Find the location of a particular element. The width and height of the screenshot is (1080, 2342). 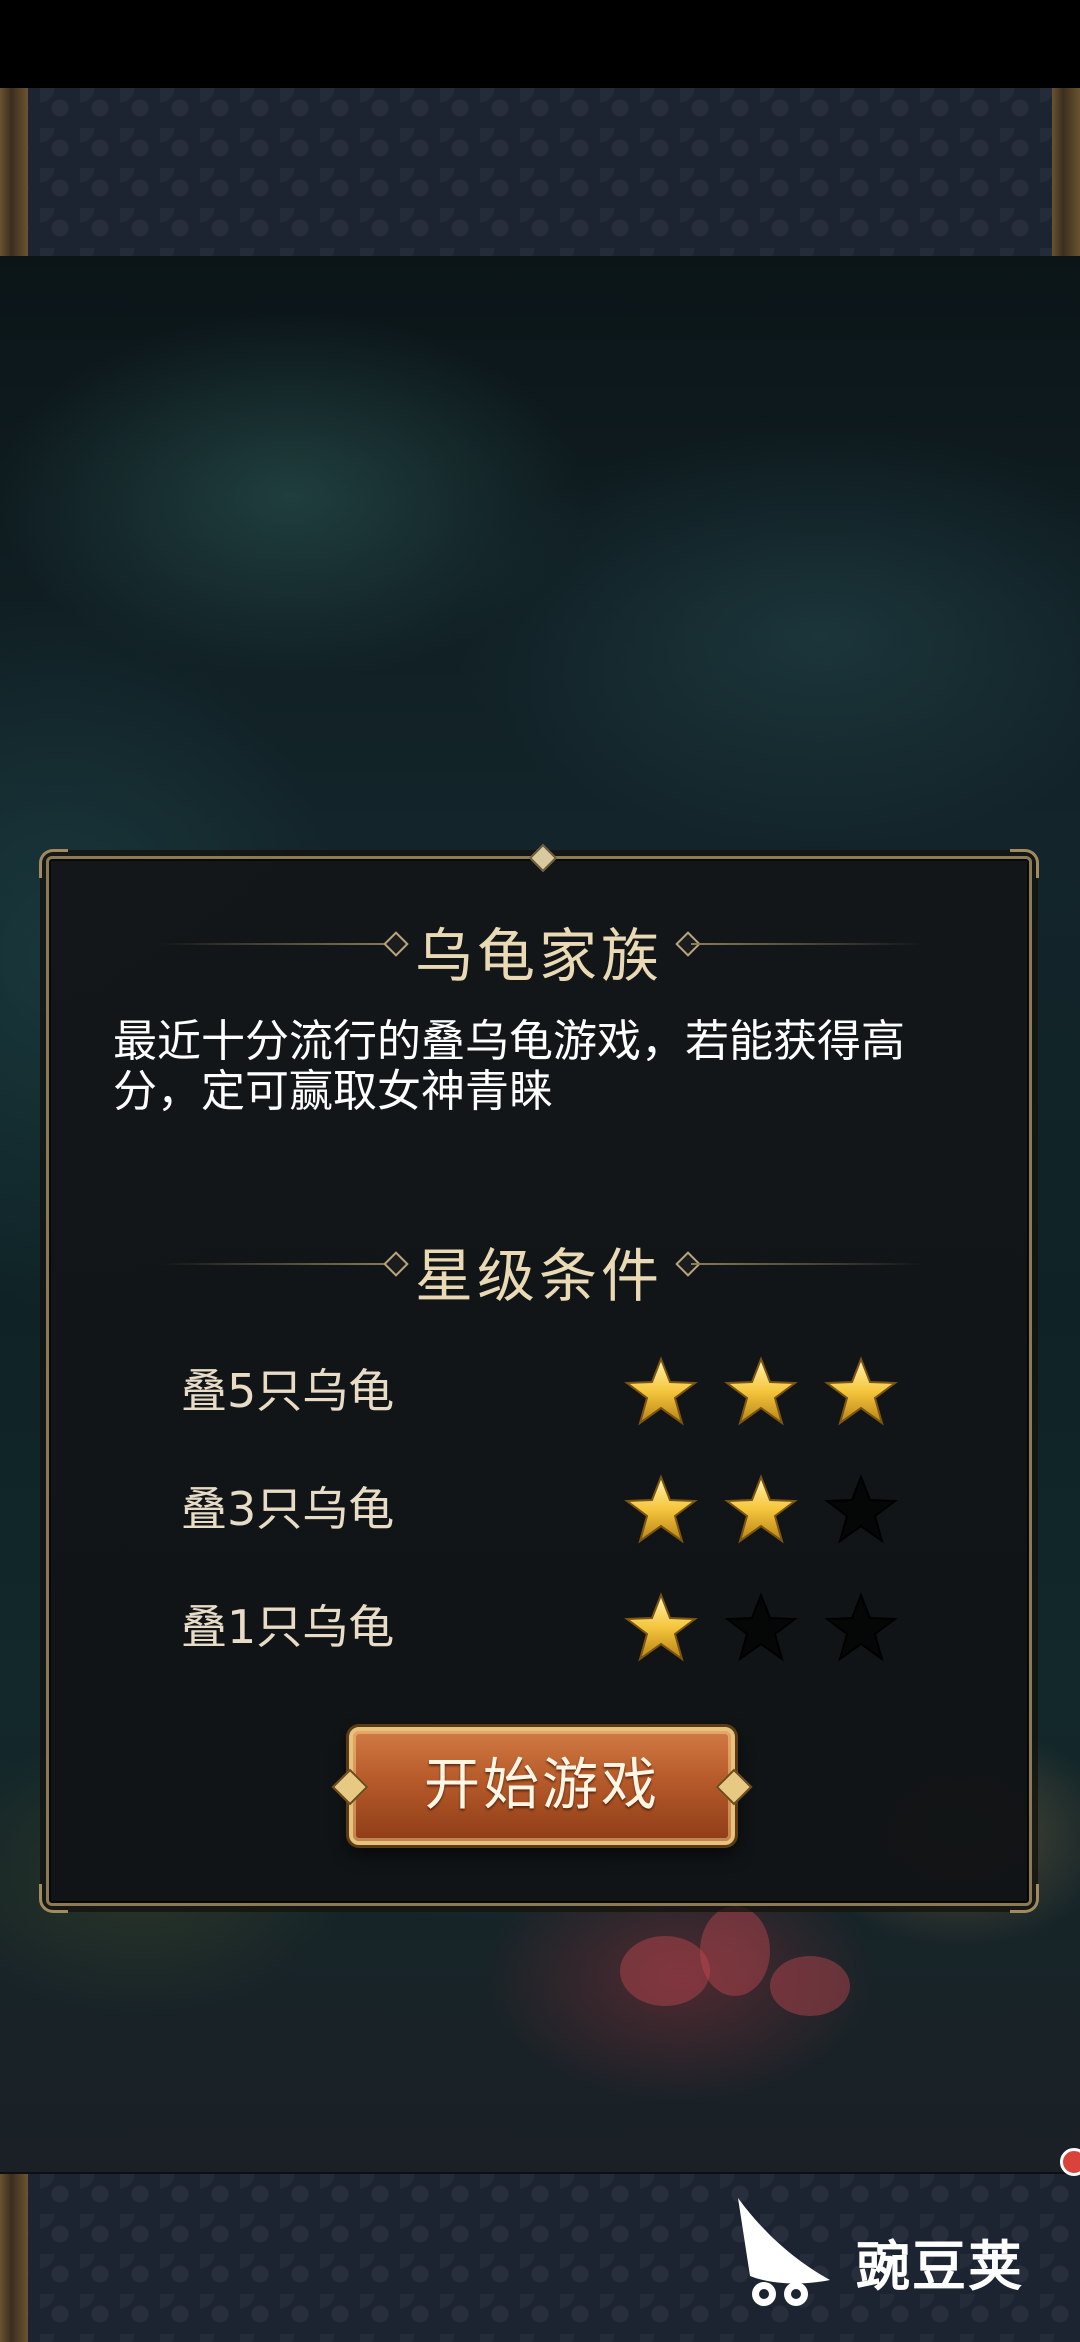

condition-row: 叠1只乌龟 is located at coordinates (539, 1627).